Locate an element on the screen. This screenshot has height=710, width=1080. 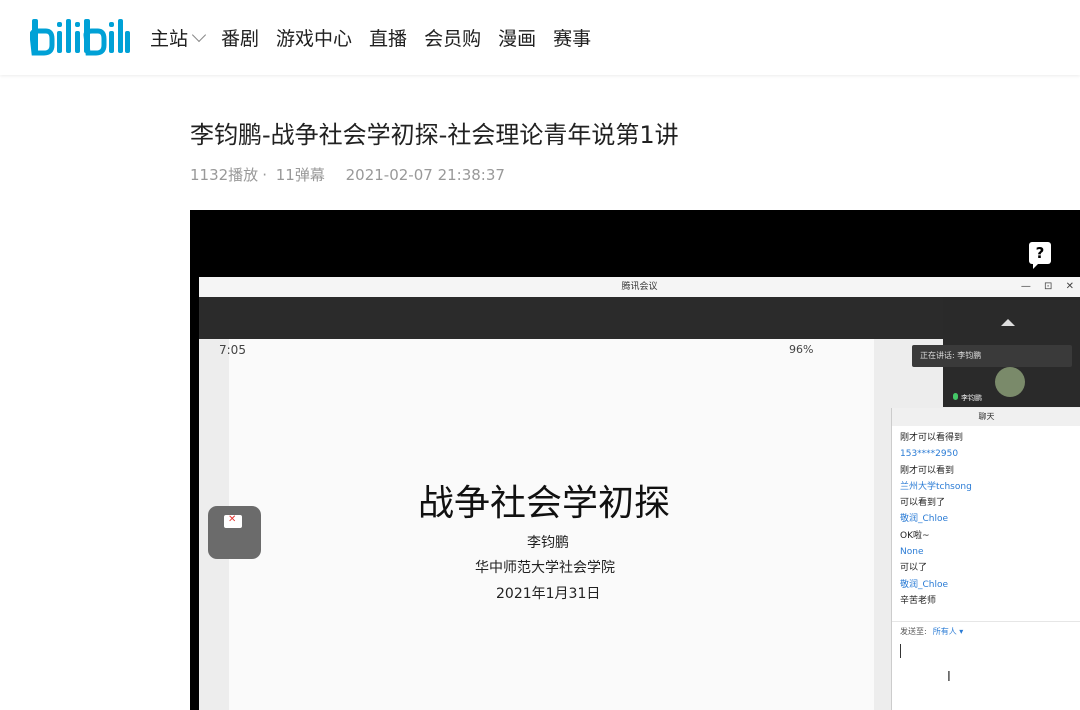
speaking-indicator: 正在讲话: 李钧鹏 is located at coordinates (992, 356).